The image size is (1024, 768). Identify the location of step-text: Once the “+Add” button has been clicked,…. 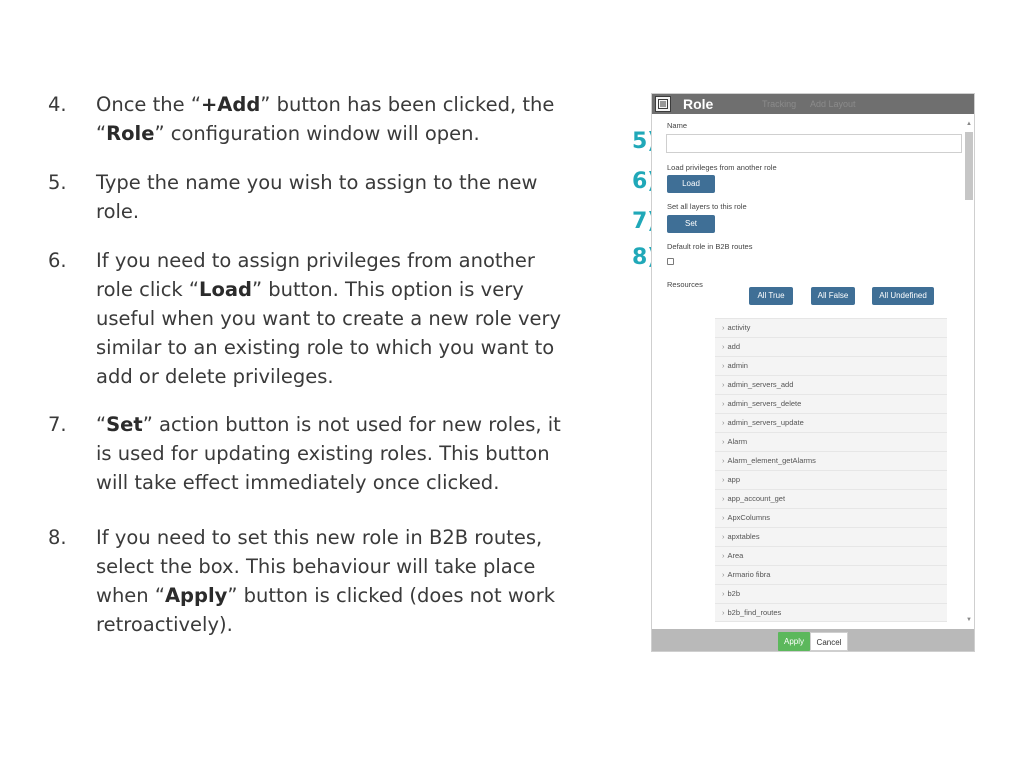
(335, 119).